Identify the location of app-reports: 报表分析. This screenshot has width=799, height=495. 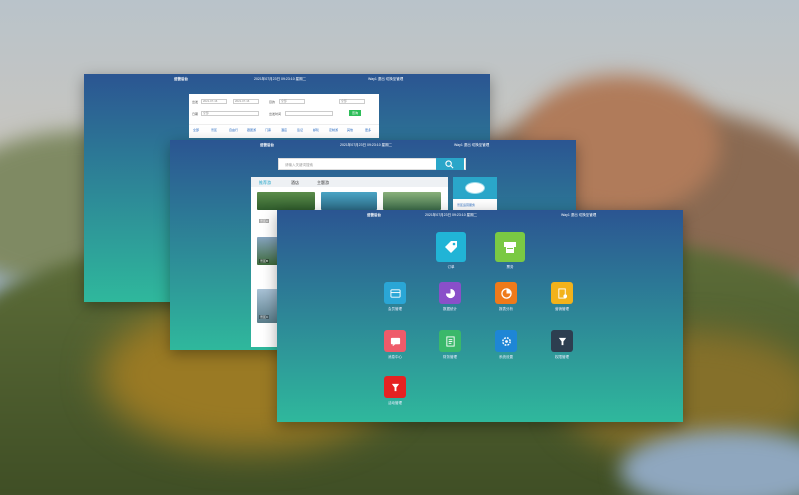
(506, 297).